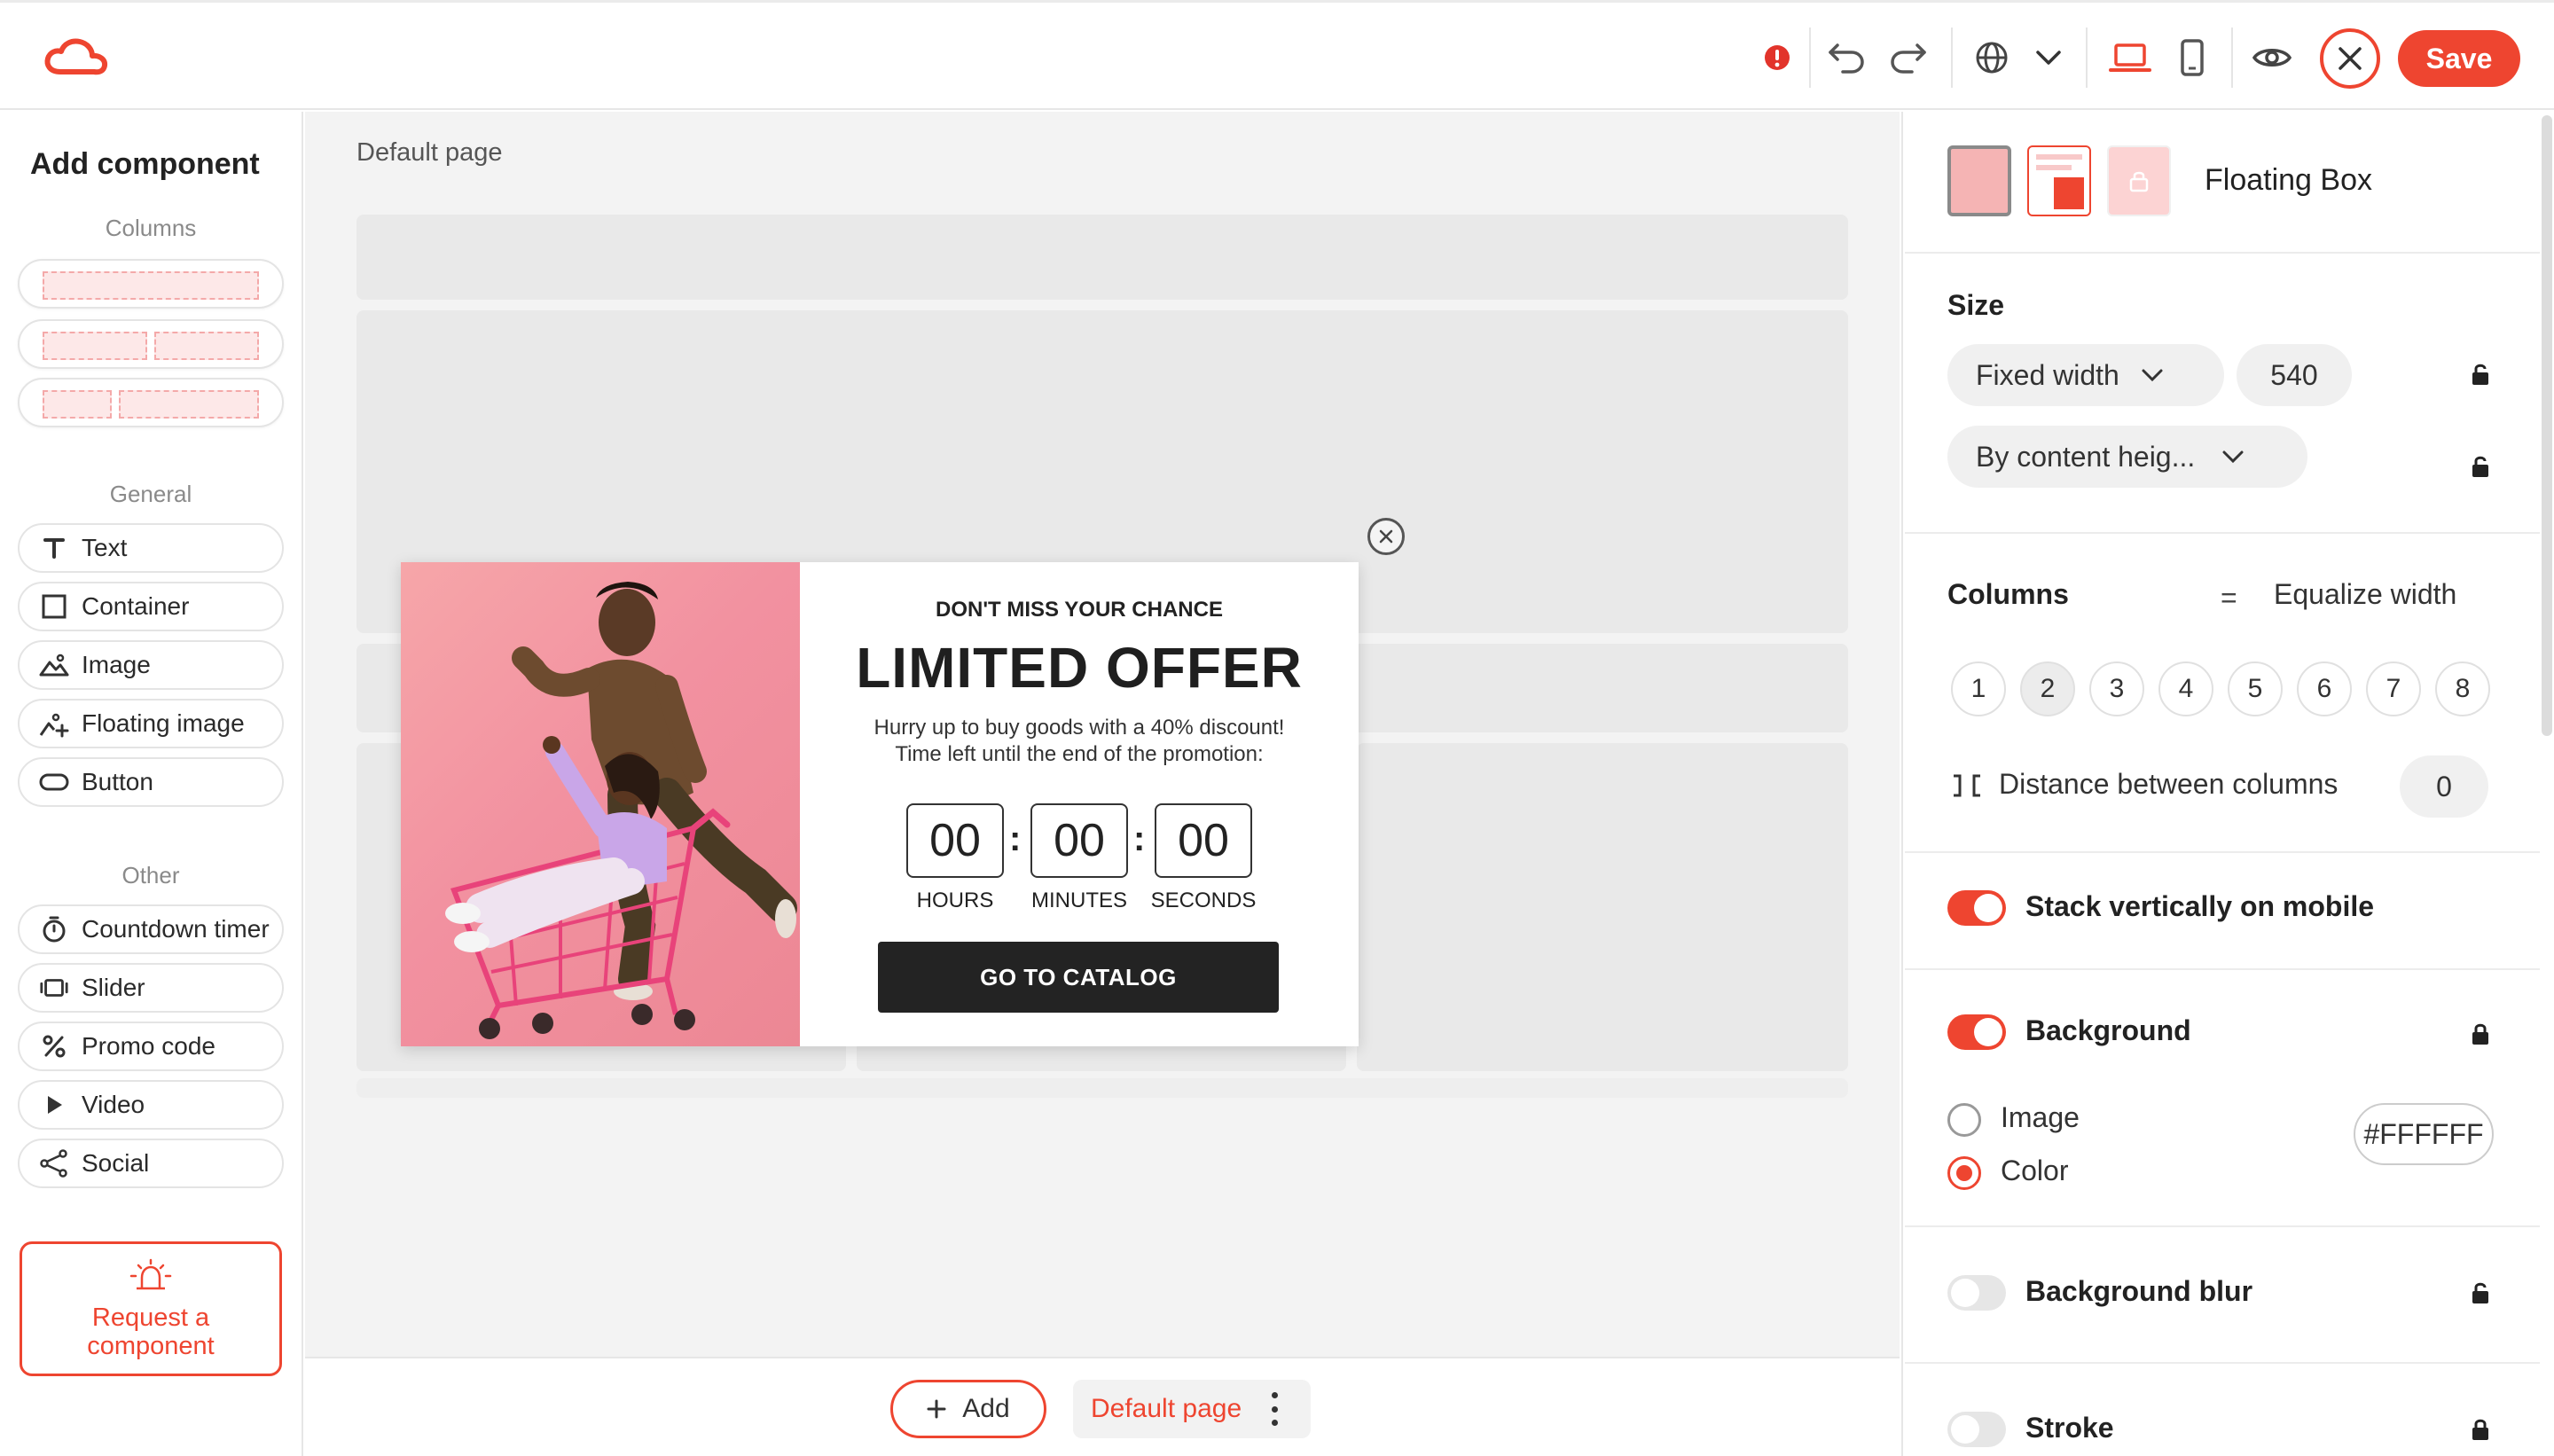  I want to click on component-countdown-timer: Countdown timer, so click(151, 929).